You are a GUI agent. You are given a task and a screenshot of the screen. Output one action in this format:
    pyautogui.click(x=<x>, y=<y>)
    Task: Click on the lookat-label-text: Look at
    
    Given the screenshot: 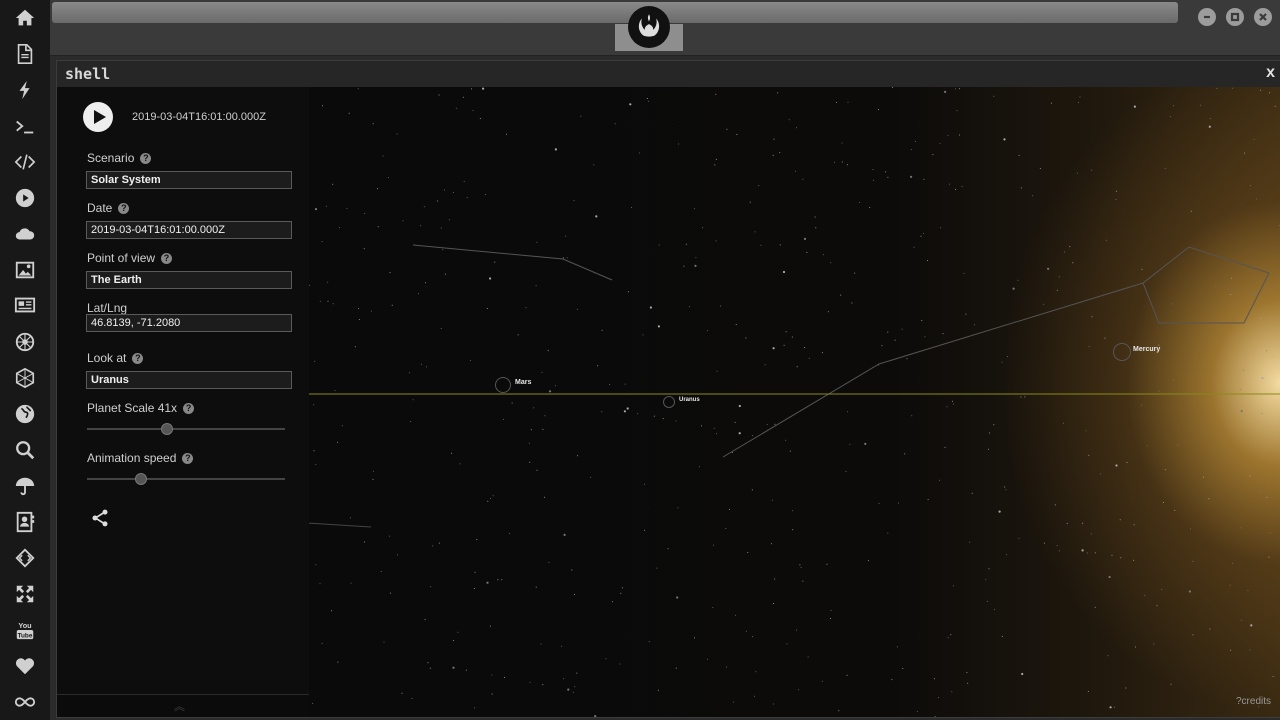 What is the action you would take?
    pyautogui.click(x=107, y=358)
    